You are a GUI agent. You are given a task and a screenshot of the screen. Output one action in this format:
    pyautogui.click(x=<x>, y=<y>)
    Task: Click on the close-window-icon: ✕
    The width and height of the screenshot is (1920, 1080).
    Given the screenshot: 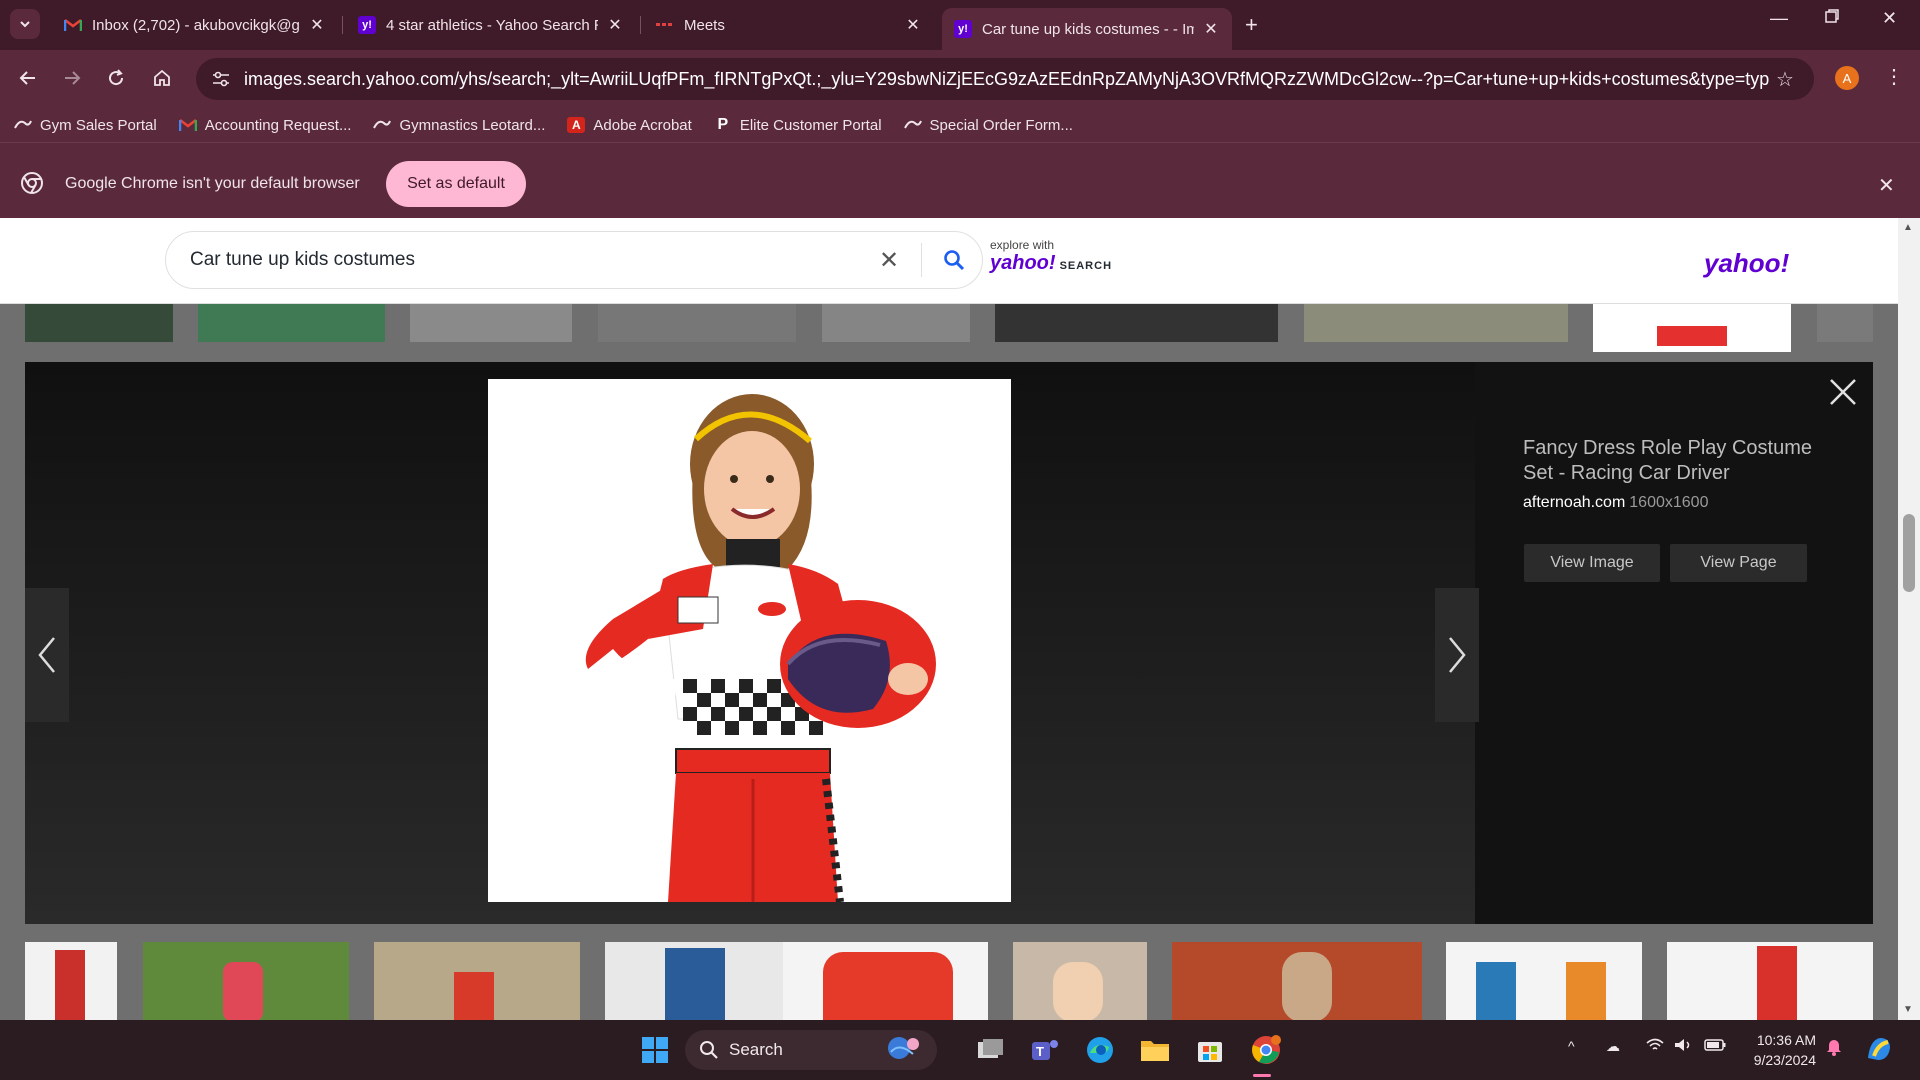 What is the action you would take?
    pyautogui.click(x=1889, y=18)
    